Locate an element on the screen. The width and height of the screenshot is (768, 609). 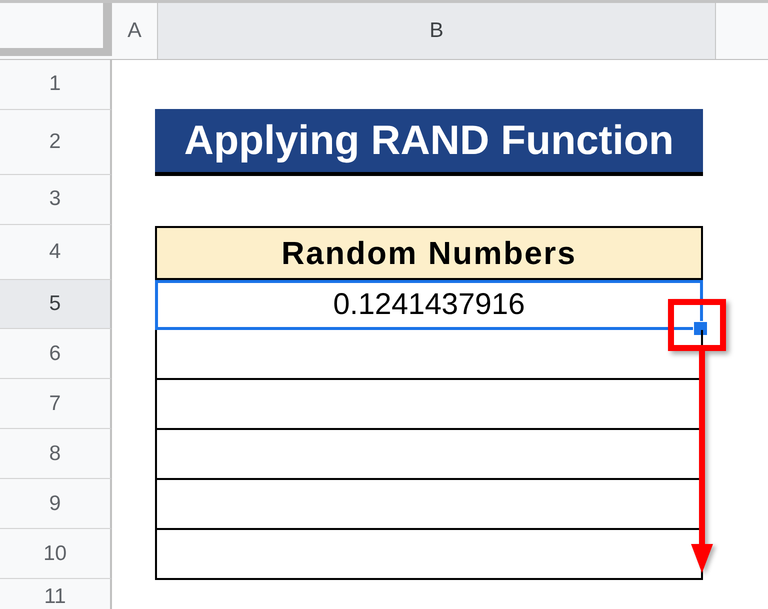
column-header: B is located at coordinates (437, 31).